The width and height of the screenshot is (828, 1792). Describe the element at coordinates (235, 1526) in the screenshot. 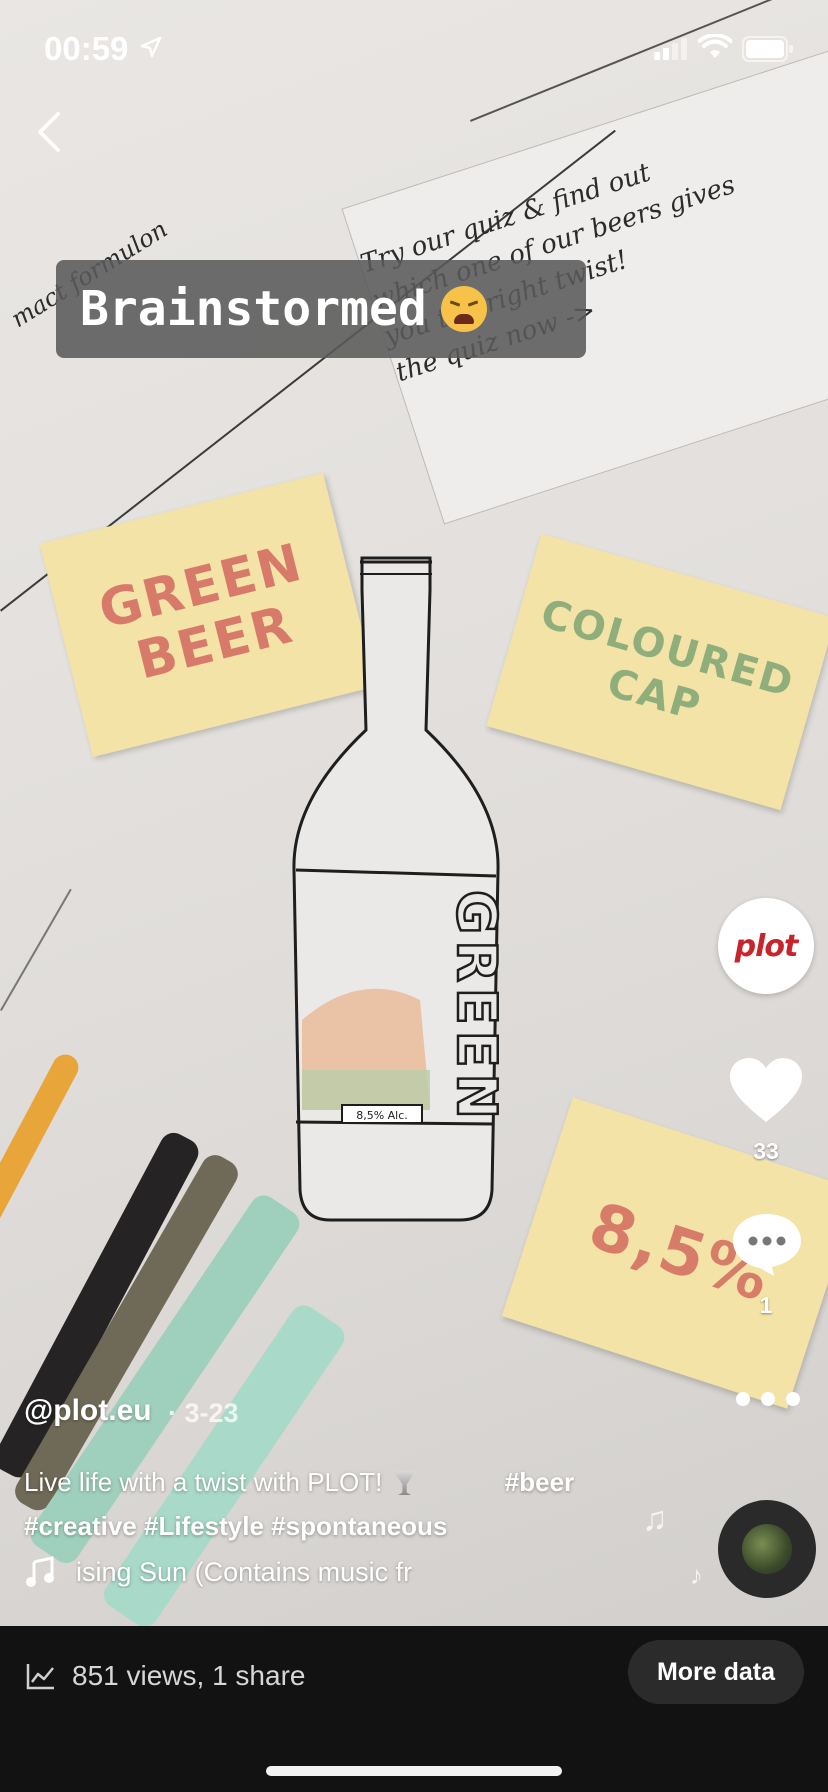

I see `hashtags-line: #creative #Lifestyle #spontaneous` at that location.